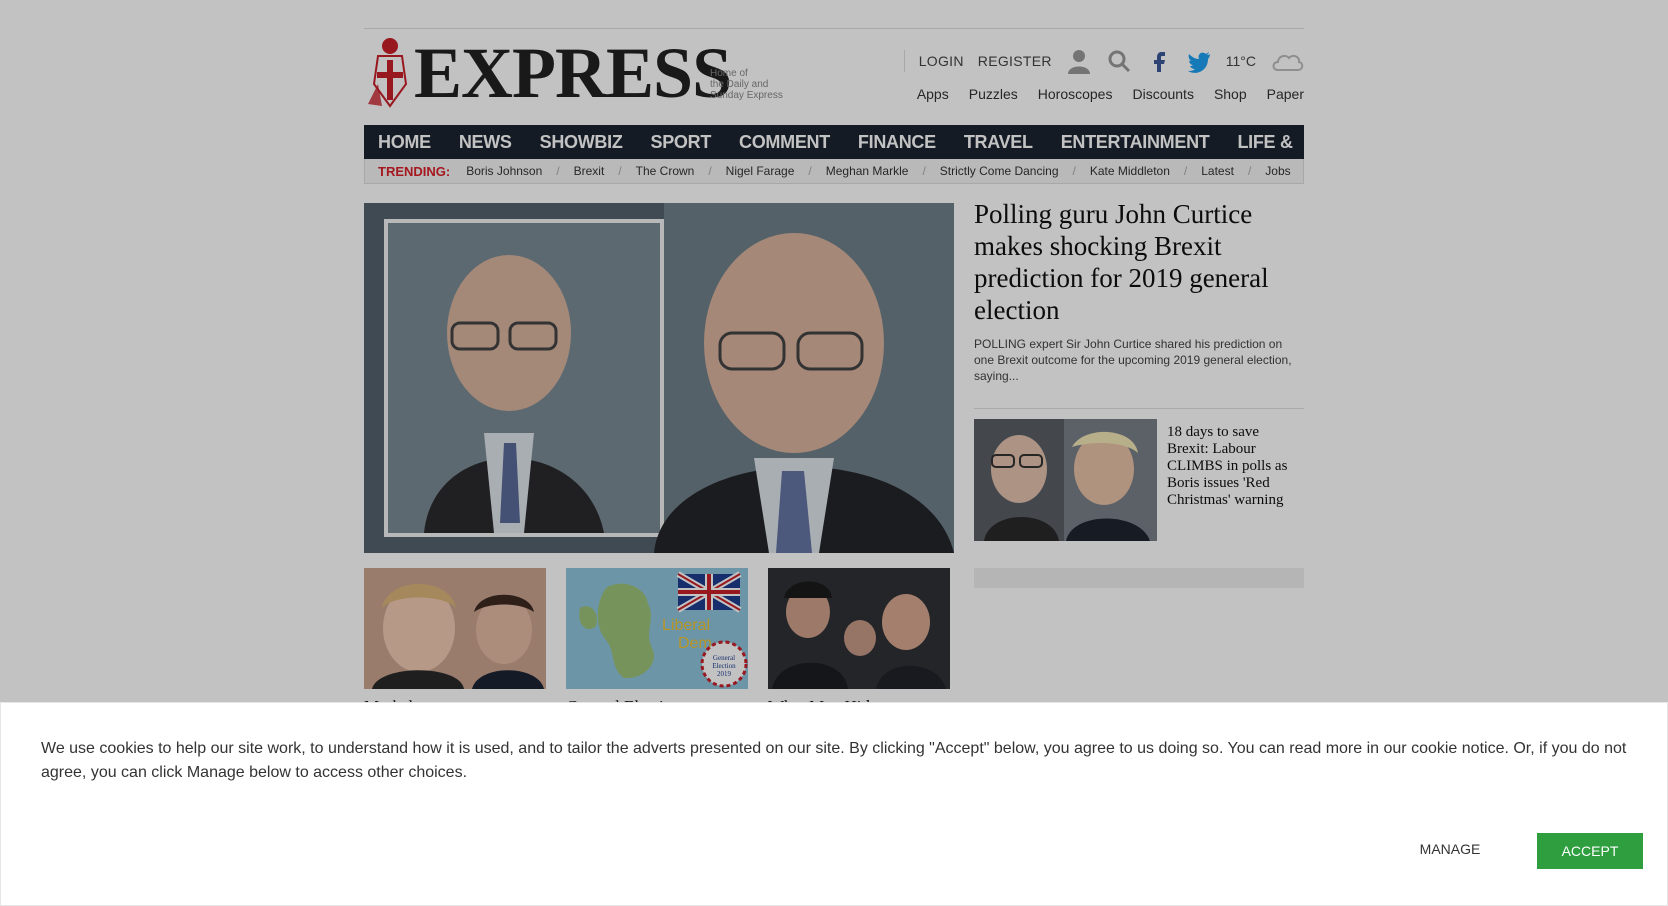 The width and height of the screenshot is (1668, 906). I want to click on accept-cookies-button: ACCEPT, so click(1590, 851).